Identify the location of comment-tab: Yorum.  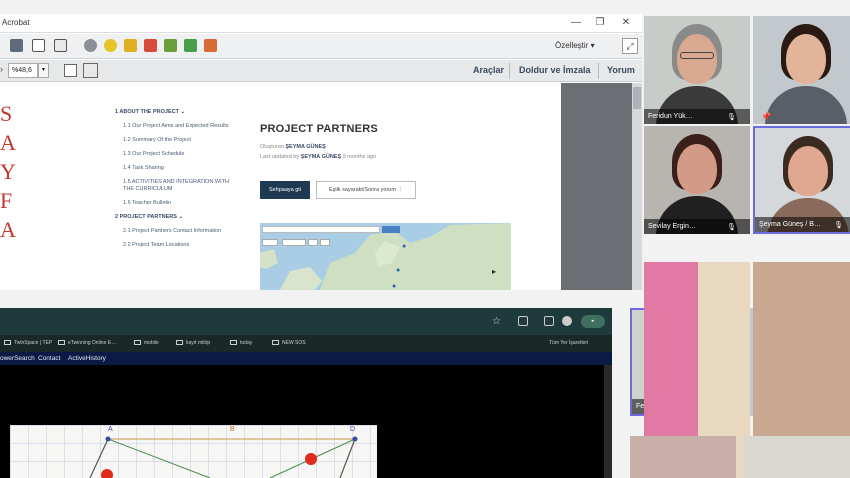
(621, 70).